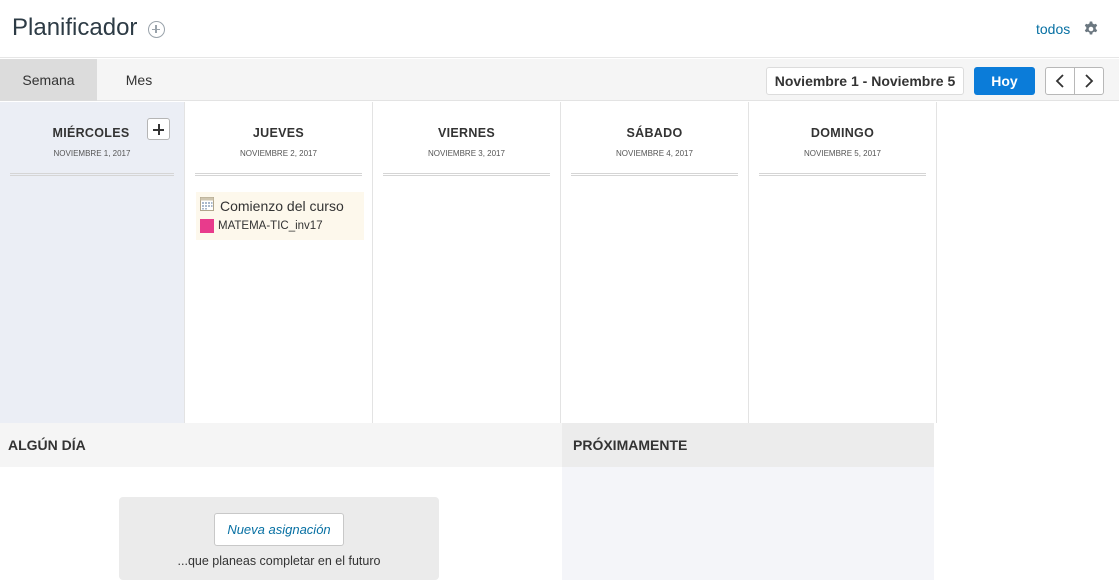  Describe the element at coordinates (279, 529) in the screenshot. I see `new-assignment-button: Nueva asignación` at that location.